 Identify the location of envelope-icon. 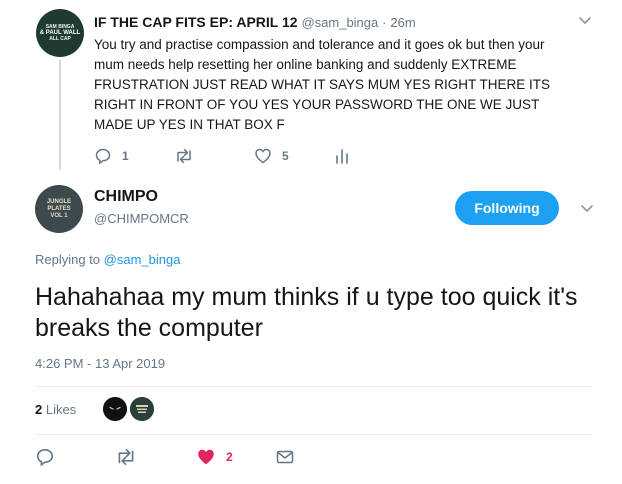
(285, 457).